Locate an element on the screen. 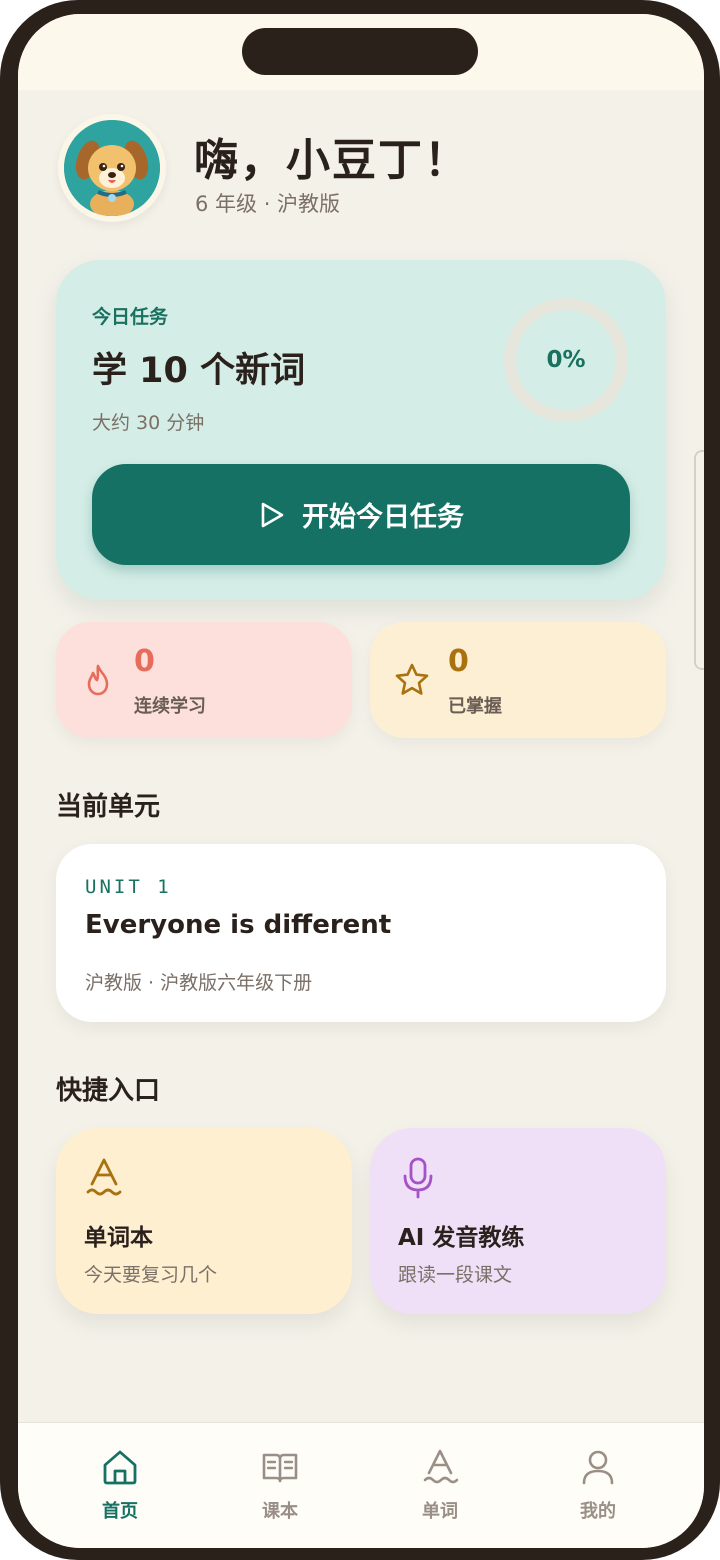 The image size is (720, 1560). task-label: 今日任务 is located at coordinates (130, 317).